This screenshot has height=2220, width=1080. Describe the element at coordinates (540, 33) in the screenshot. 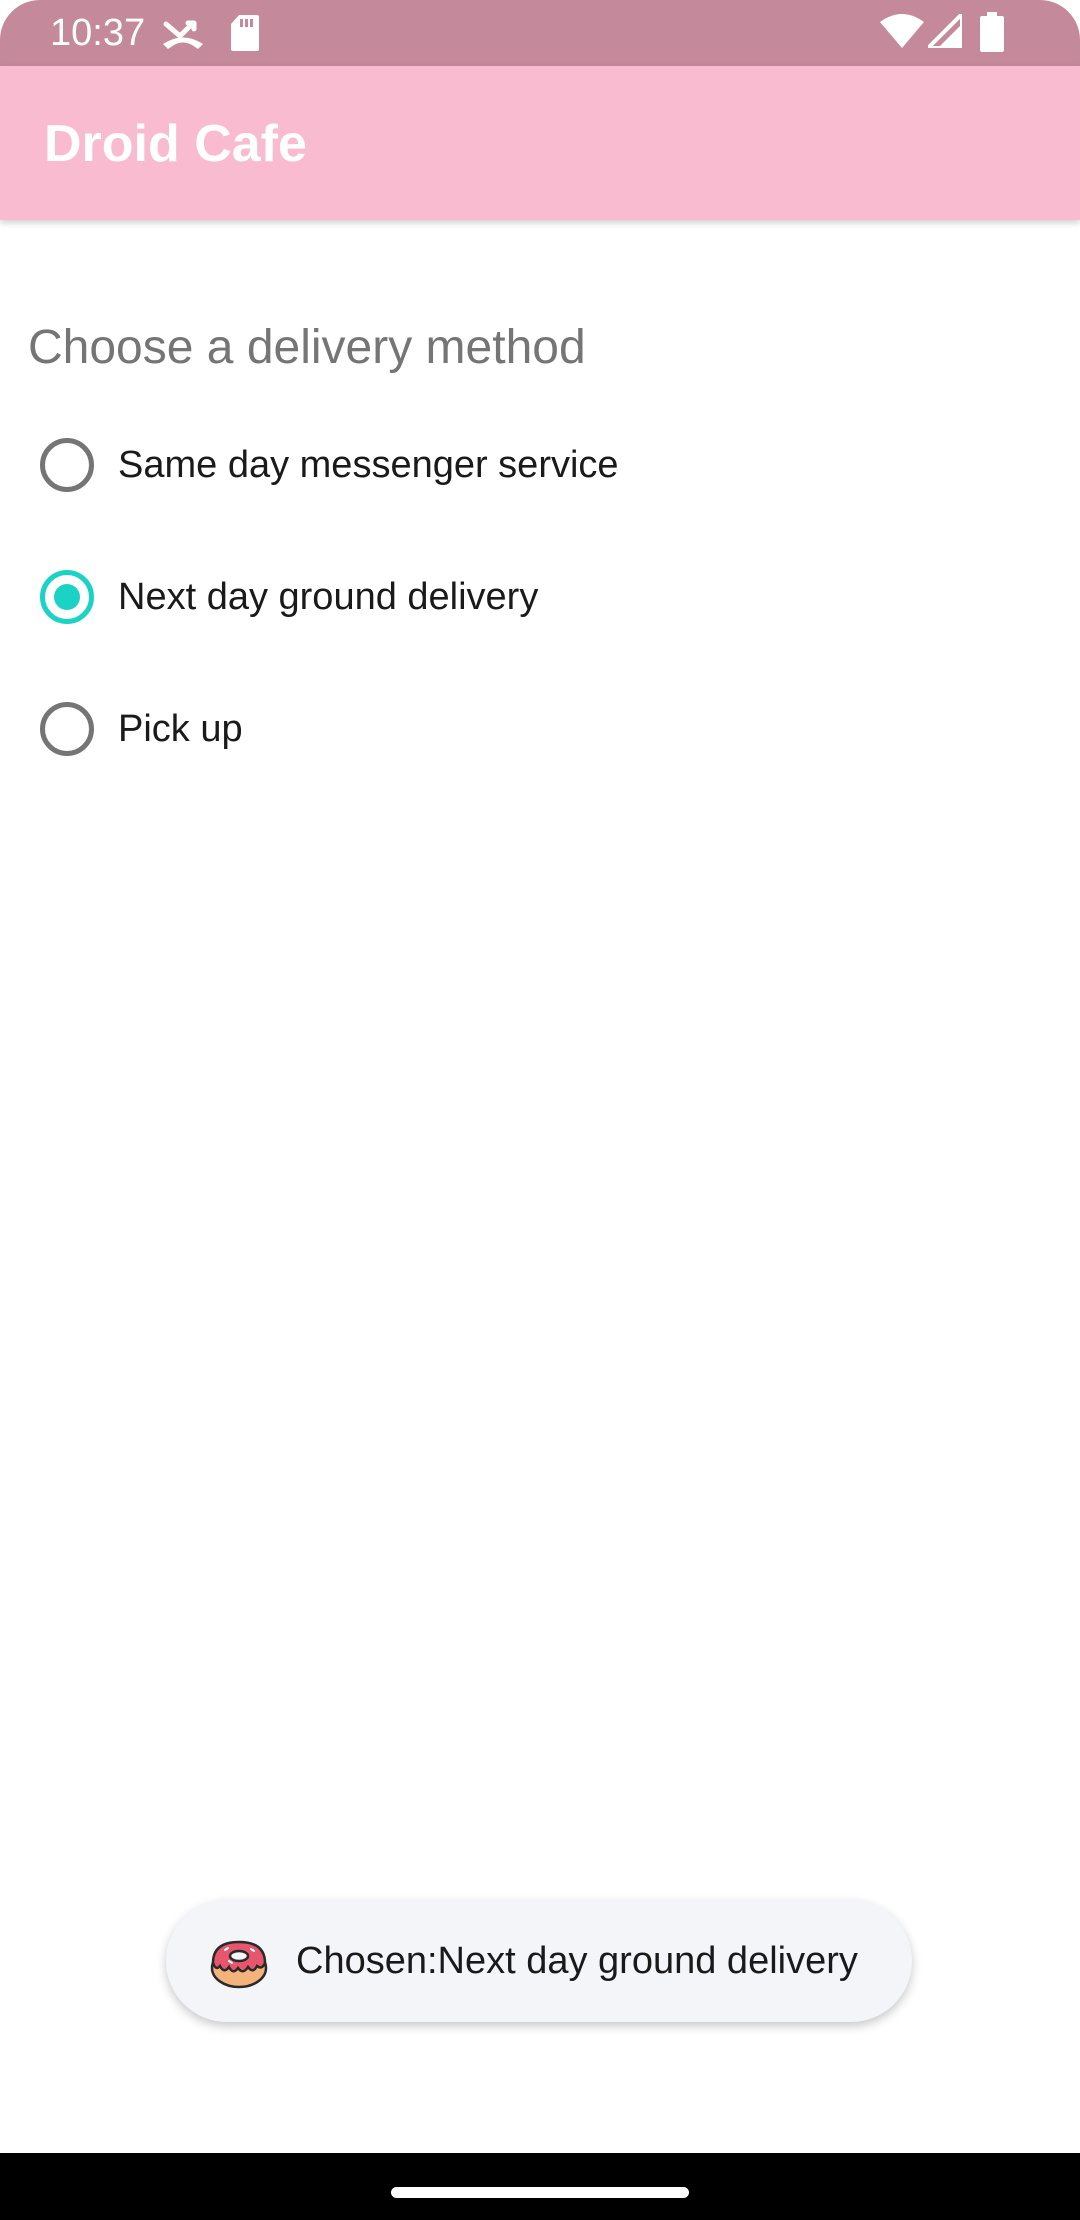

I see `status-bar: 10:37` at that location.